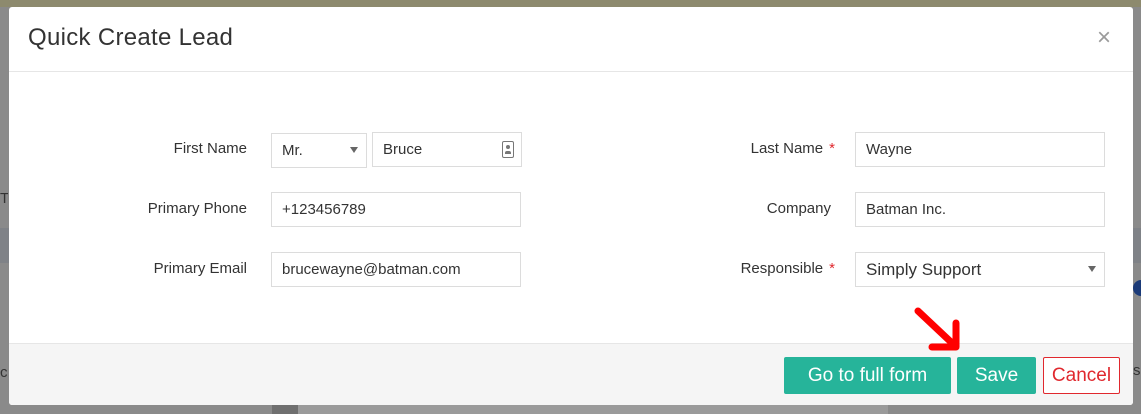 The height and width of the screenshot is (414, 1141). I want to click on modal-title: Quick Create Lead, so click(131, 37).